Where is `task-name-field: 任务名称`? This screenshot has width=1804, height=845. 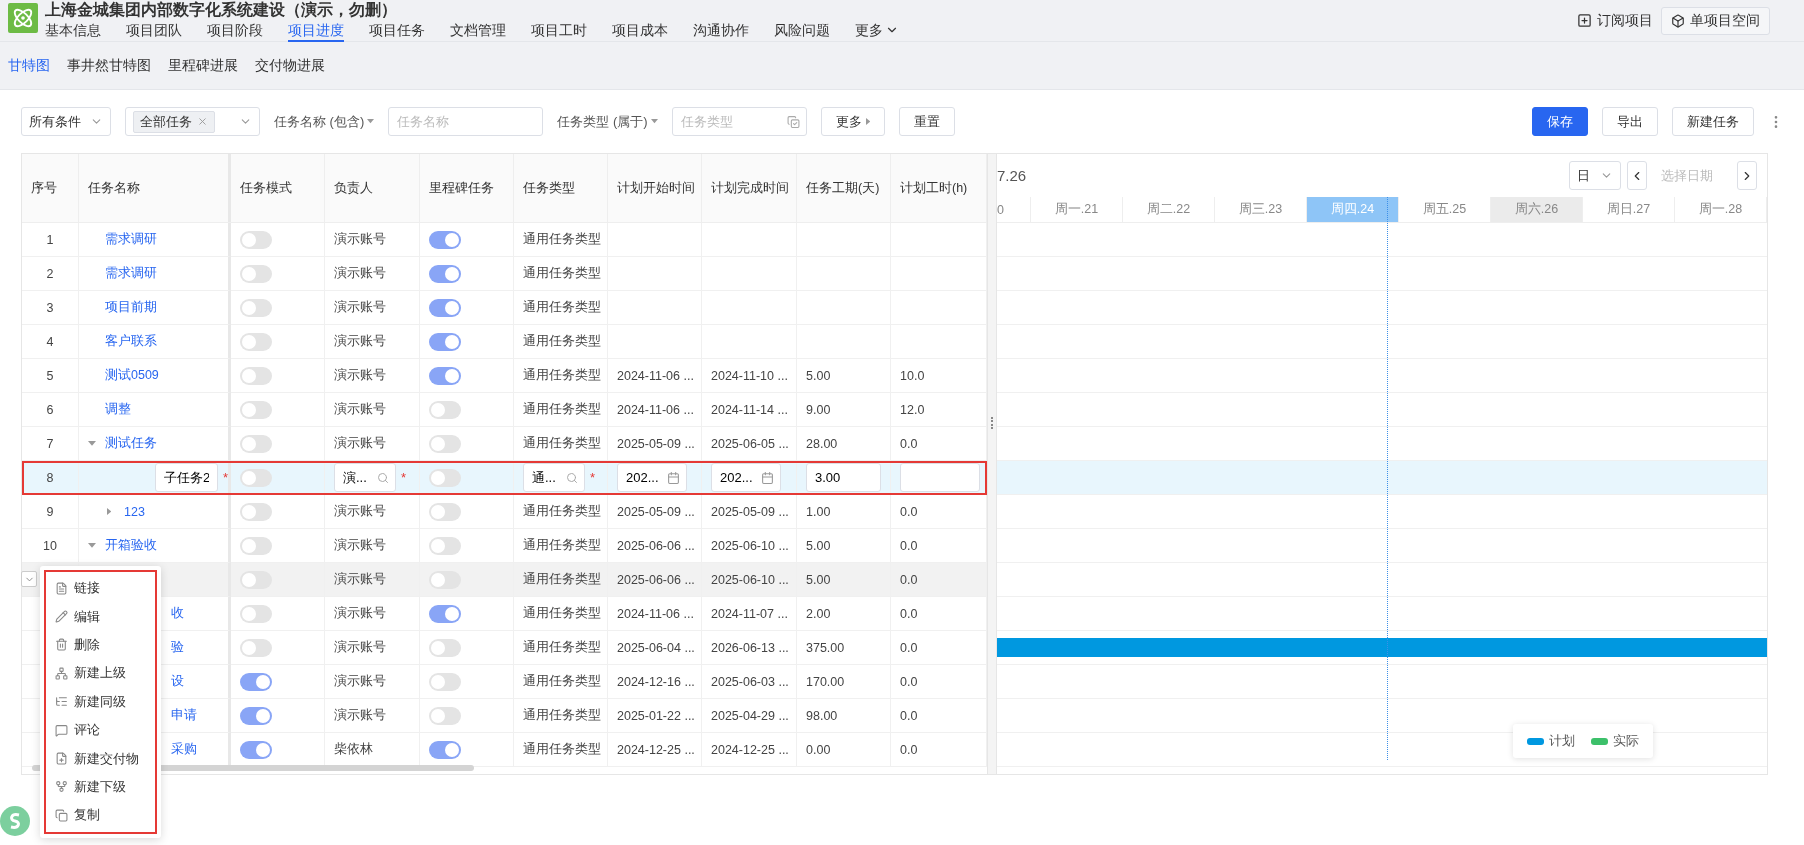 task-name-field: 任务名称 is located at coordinates (466, 121).